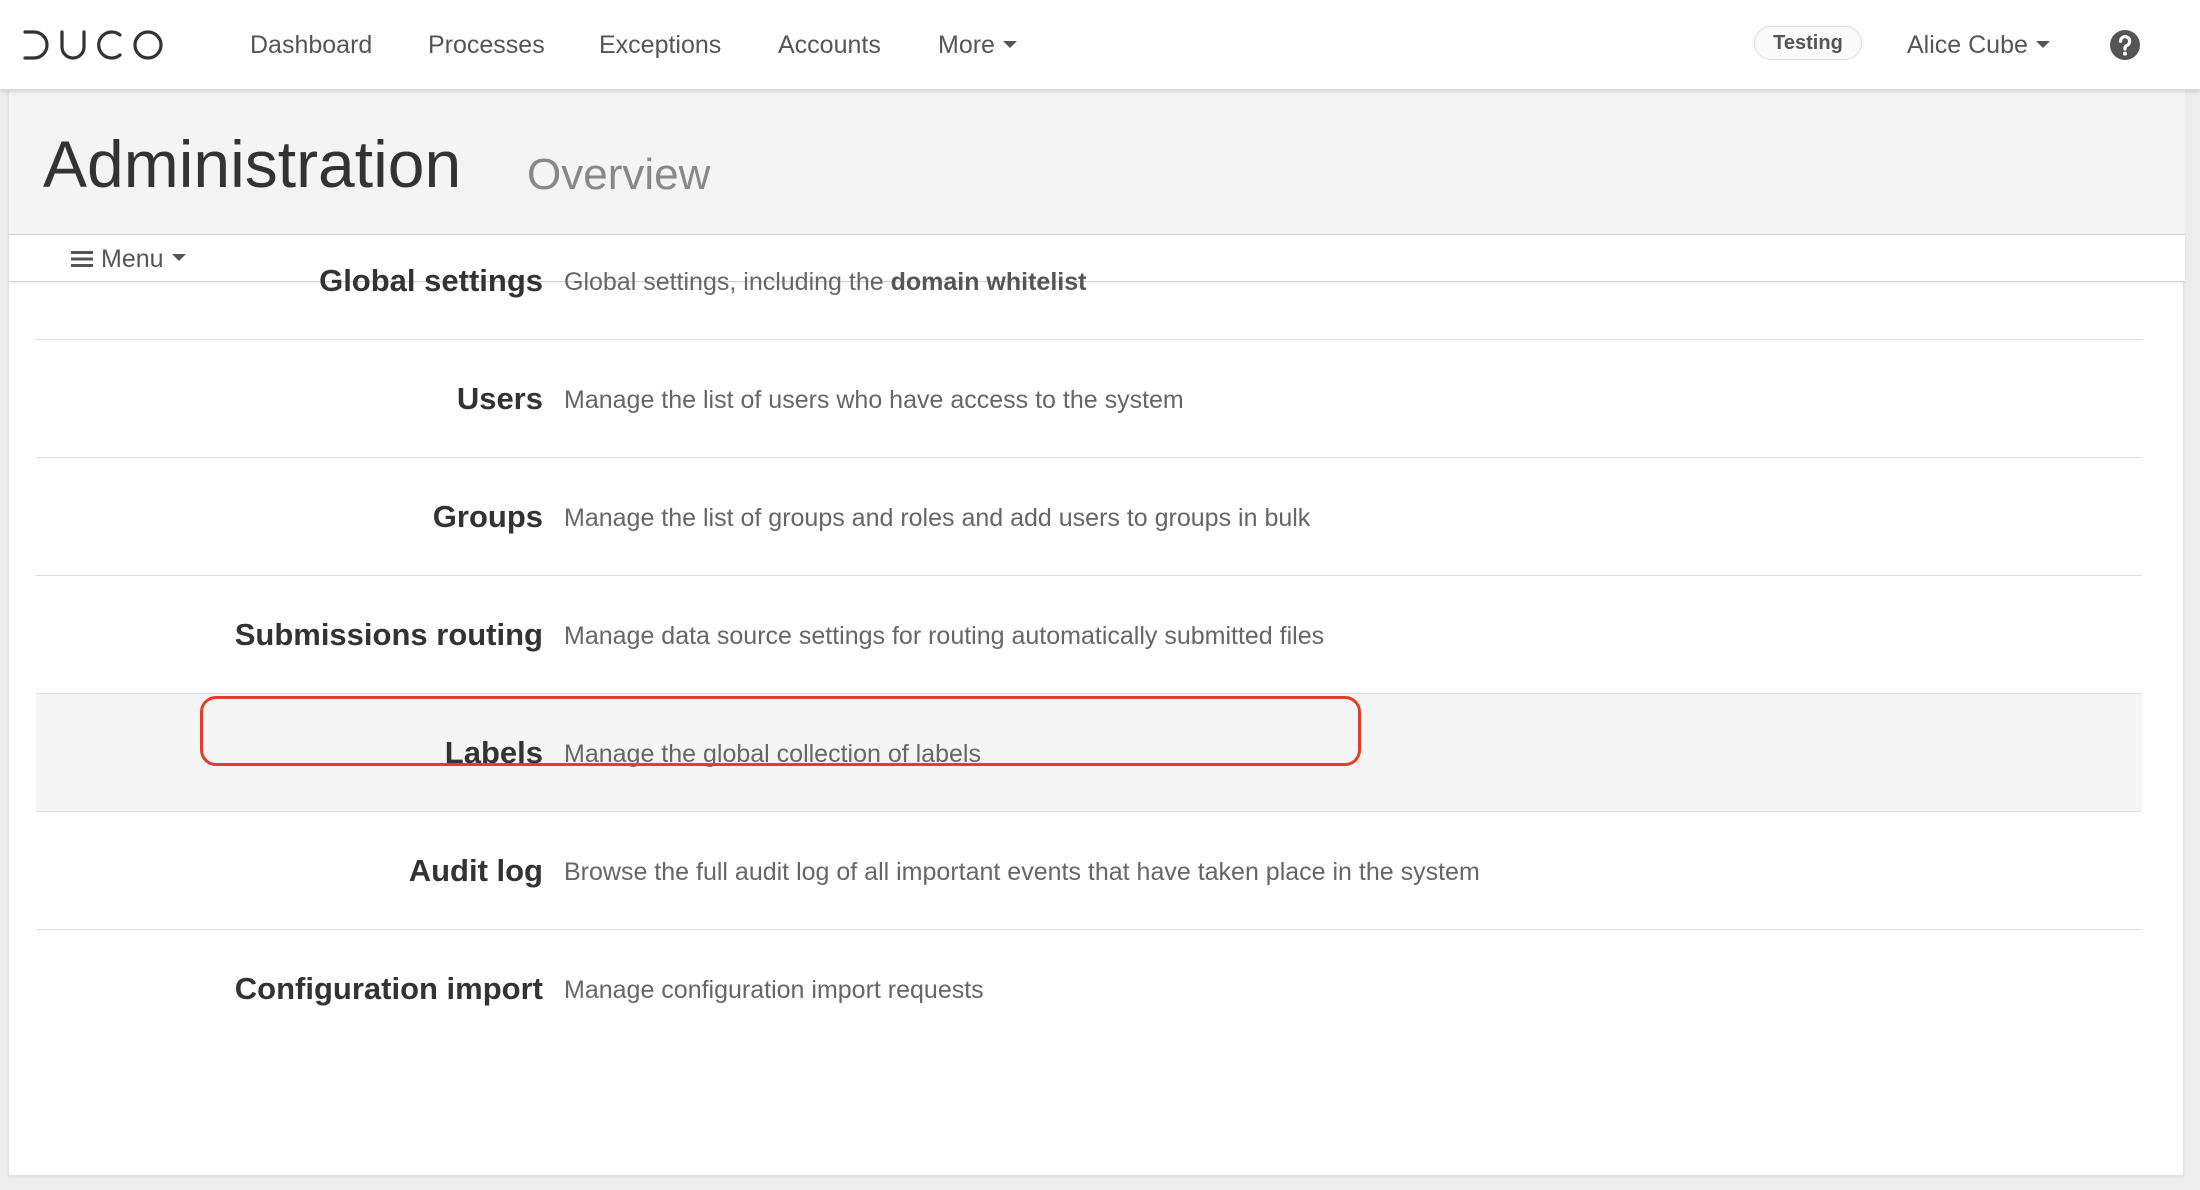 Image resolution: width=2200 pixels, height=1190 pixels. Describe the element at coordinates (1967, 45) in the screenshot. I see `user-name: Alice Cube` at that location.